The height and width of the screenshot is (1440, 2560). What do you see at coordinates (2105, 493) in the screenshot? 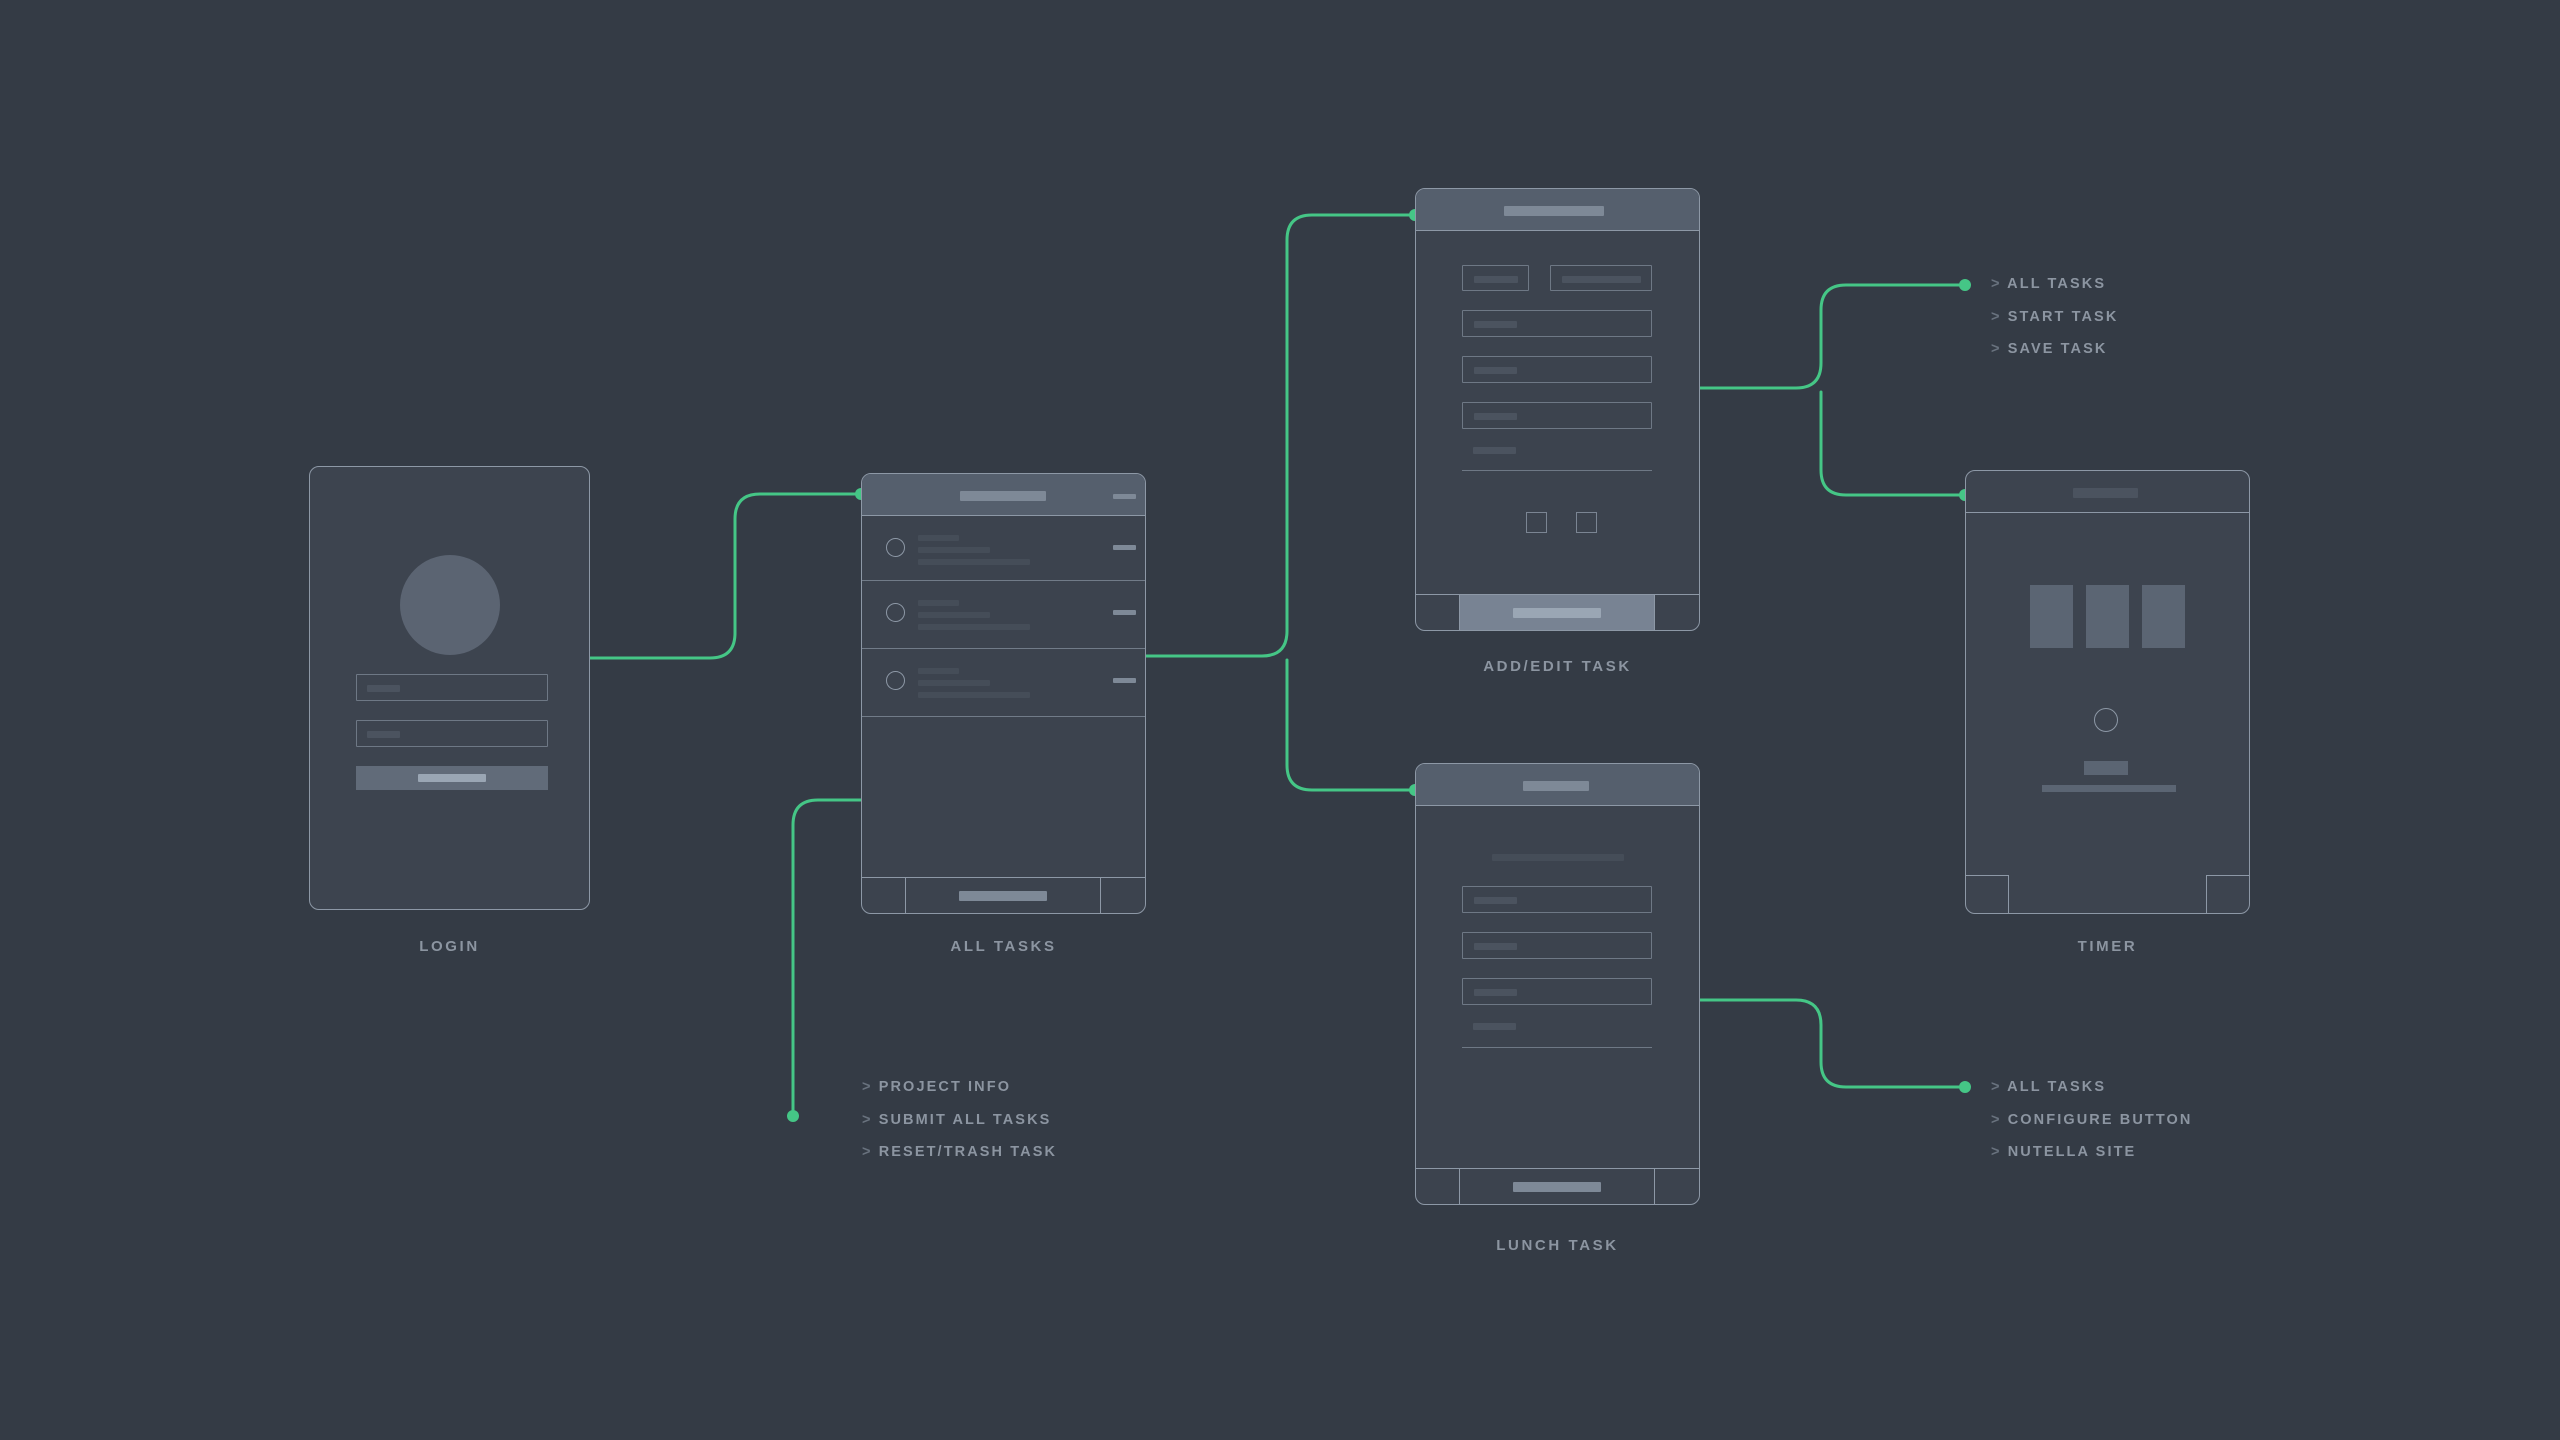
I see `timer-header-title` at bounding box center [2105, 493].